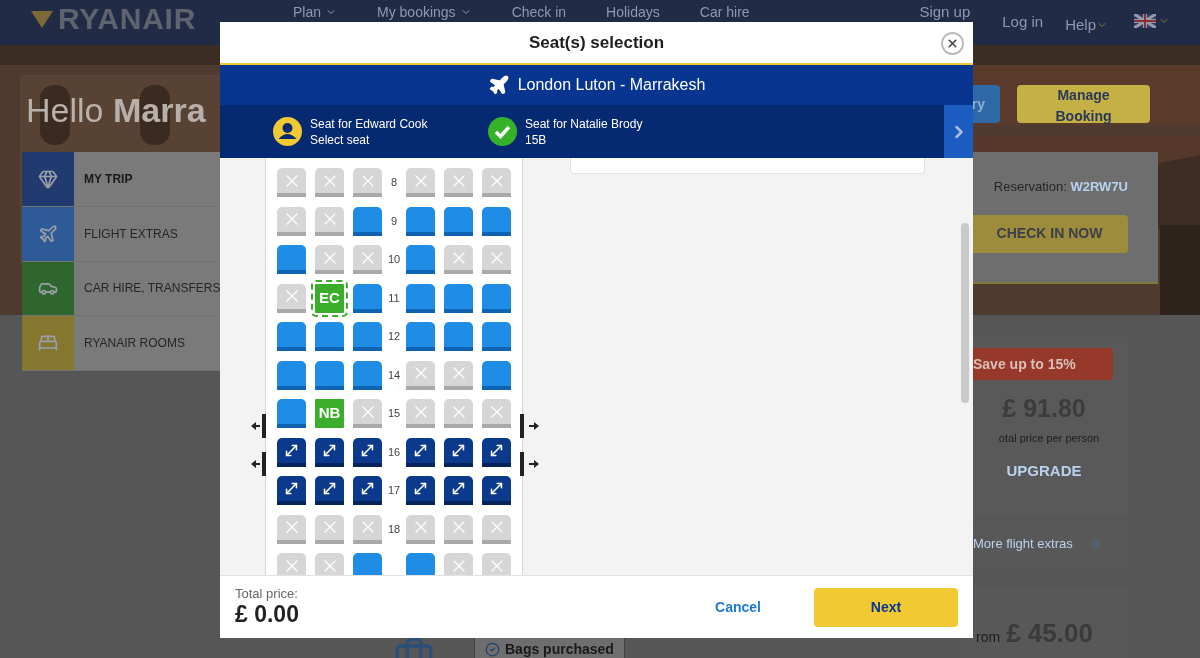  Describe the element at coordinates (584, 123) in the screenshot. I see `passenger-name: Seat for Natalie Brody` at that location.